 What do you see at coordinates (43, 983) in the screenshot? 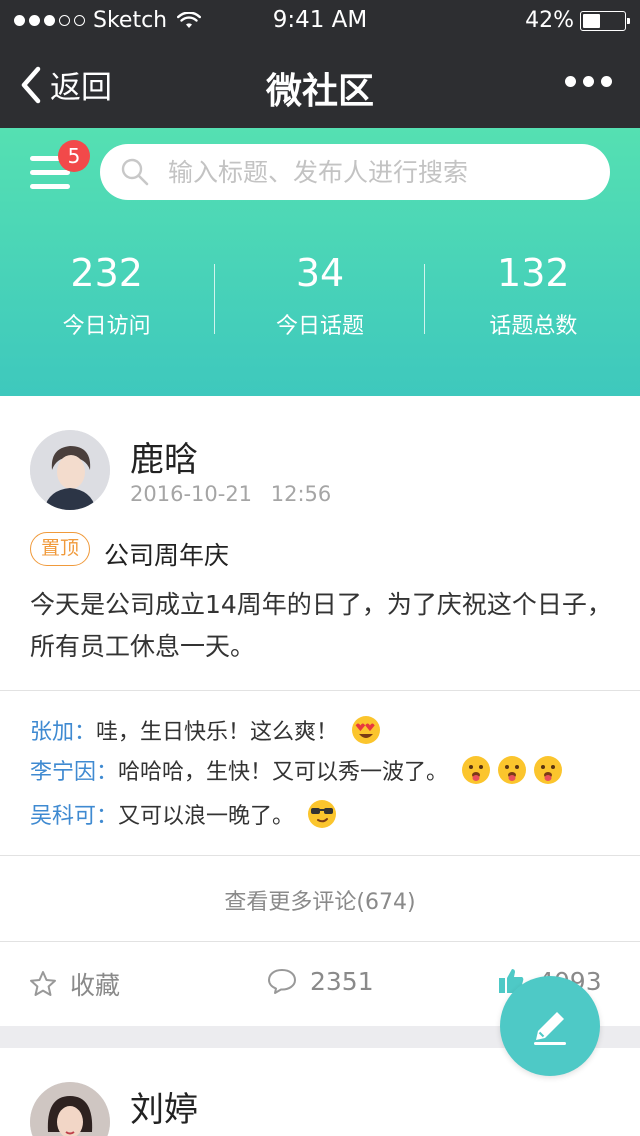
I see `star-icon` at bounding box center [43, 983].